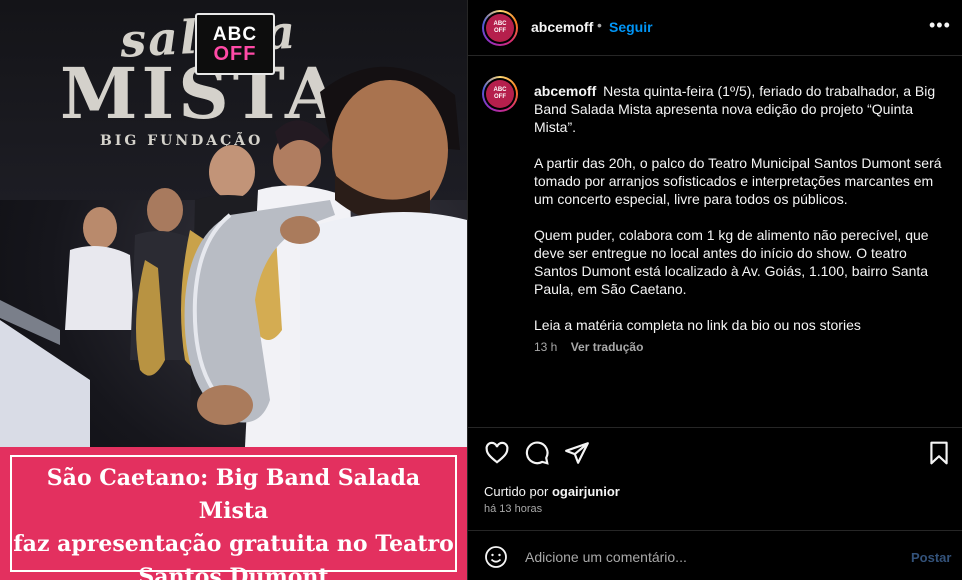 The height and width of the screenshot is (580, 962). Describe the element at coordinates (516, 491) in the screenshot. I see `liked-by-prefix: Curtido por` at that location.